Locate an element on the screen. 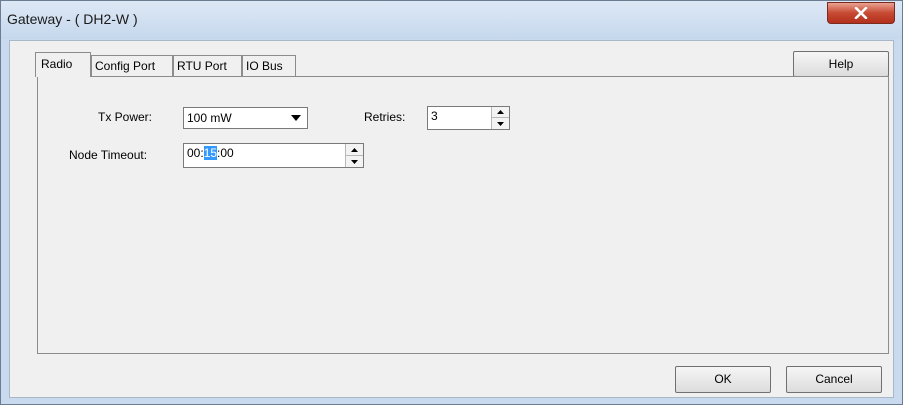  tx-power-value: 100 mW is located at coordinates (209, 118).